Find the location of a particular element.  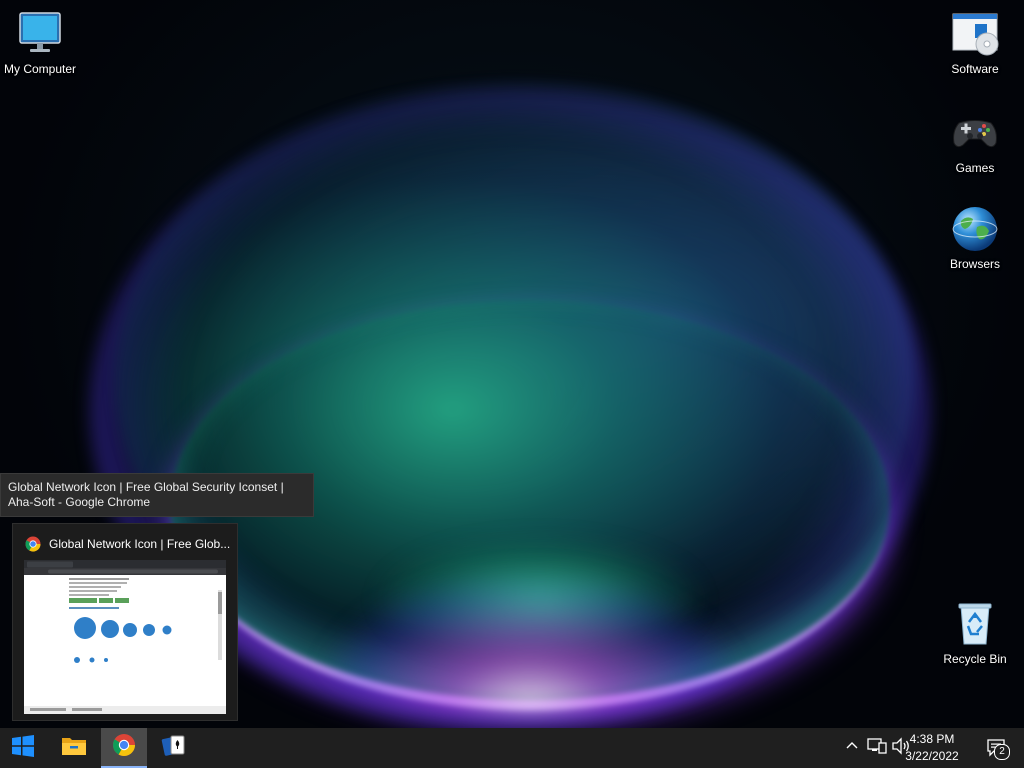

wallpaper-rim-light is located at coordinates (530, 635).